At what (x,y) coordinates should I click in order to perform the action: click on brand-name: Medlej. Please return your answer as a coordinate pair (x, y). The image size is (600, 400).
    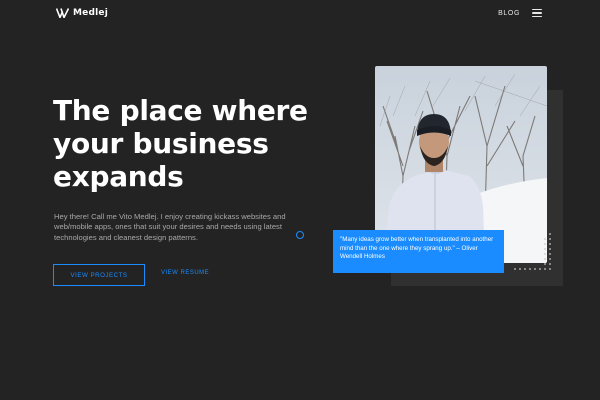
    Looking at the image, I should click on (90, 13).